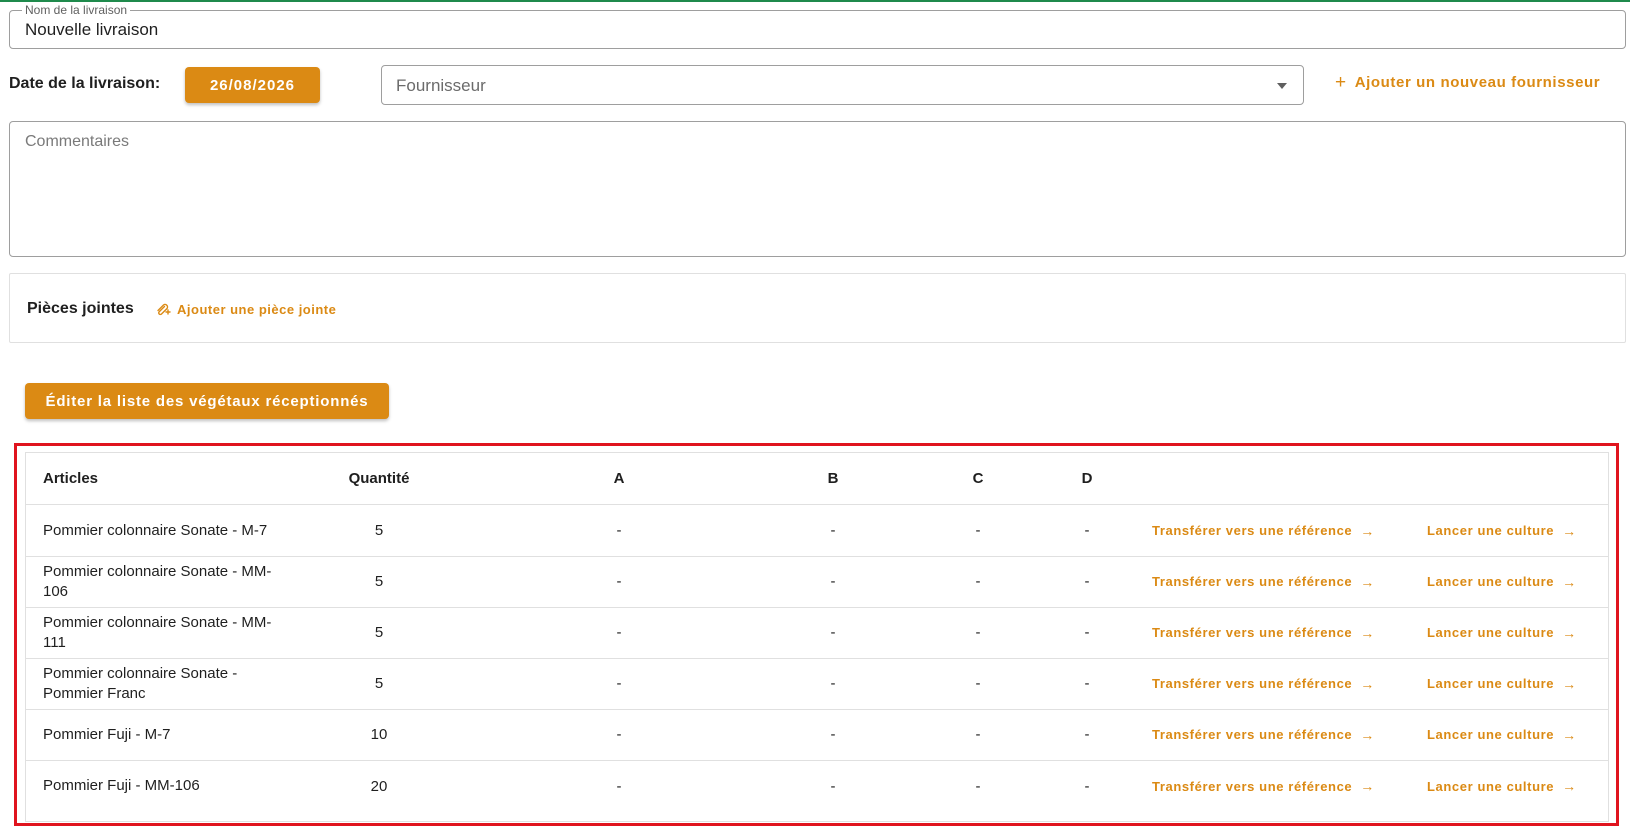 This screenshot has width=1630, height=827. Describe the element at coordinates (379, 478) in the screenshot. I see `header-quantity: Quantité` at that location.